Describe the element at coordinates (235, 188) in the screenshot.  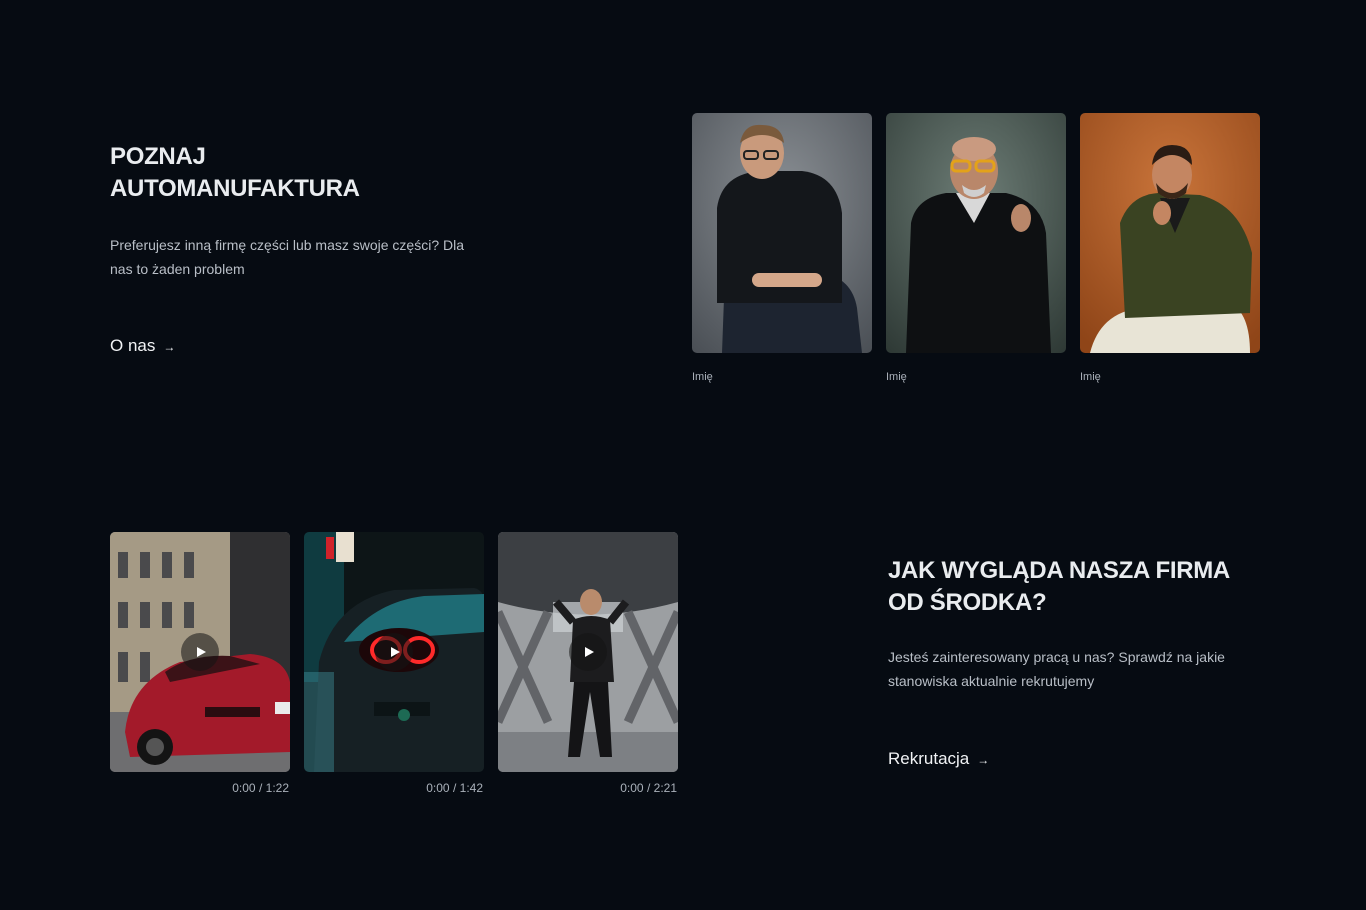
I see `about-heading-line2: AUTOMANUFAKTURA` at that location.